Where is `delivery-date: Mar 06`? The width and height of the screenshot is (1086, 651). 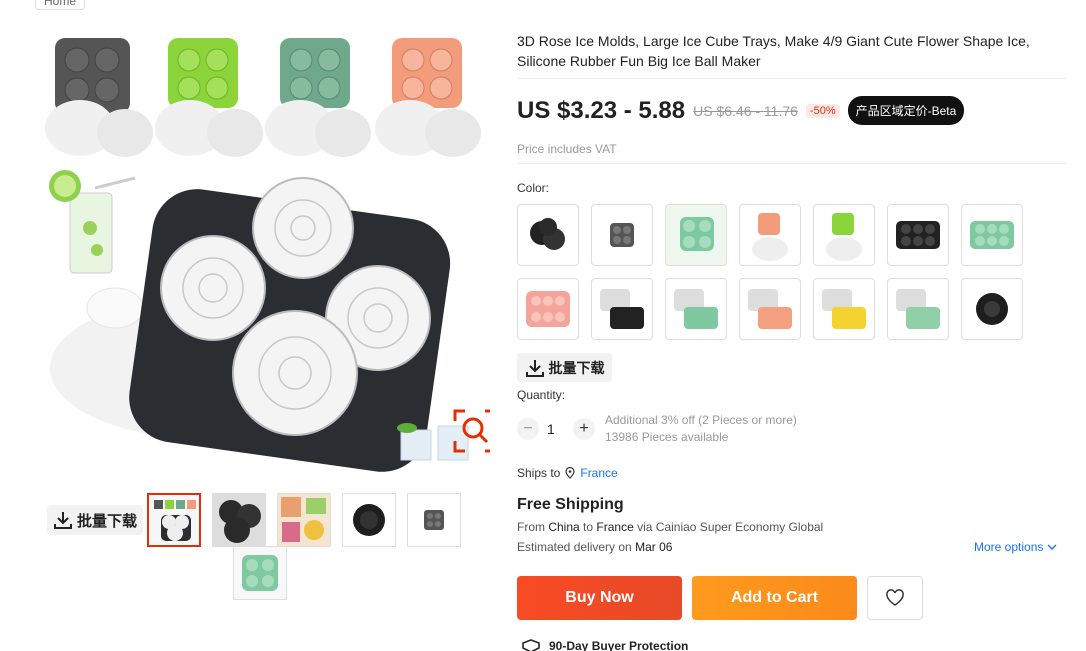 delivery-date: Mar 06 is located at coordinates (654, 547).